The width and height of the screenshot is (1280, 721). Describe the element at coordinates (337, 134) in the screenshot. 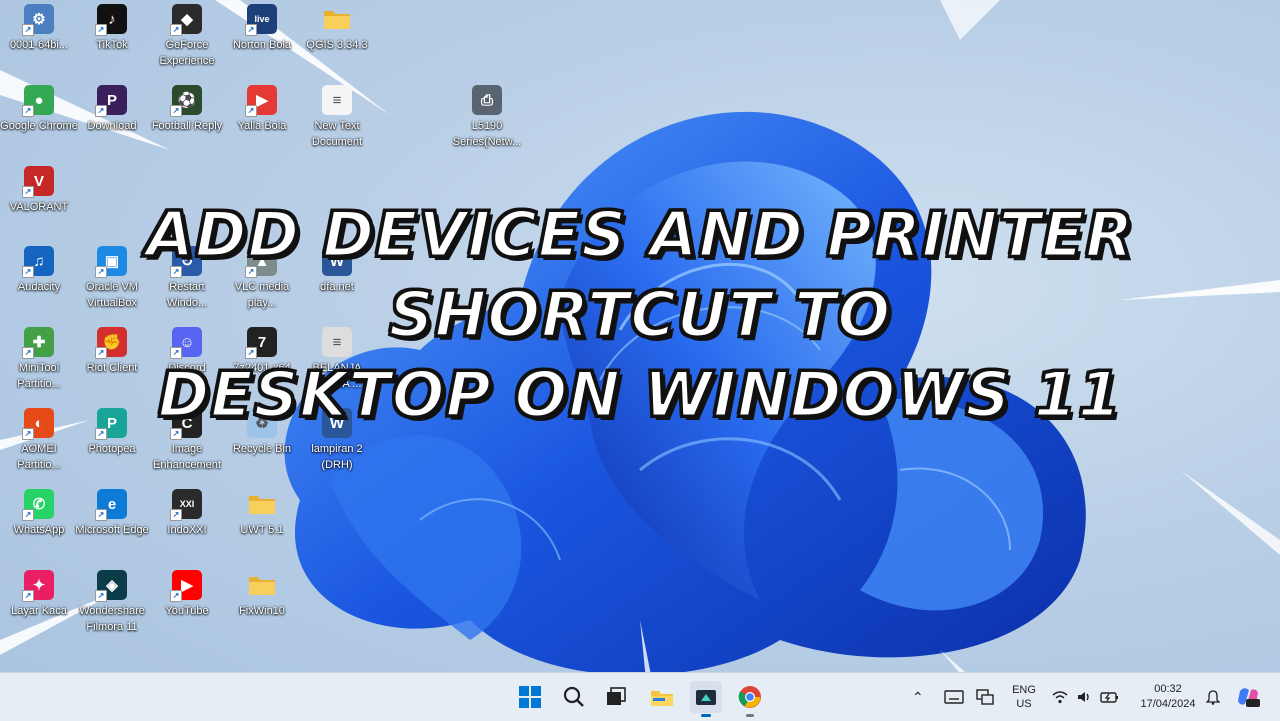

I see `desktop-icon-label: New Text Document` at that location.